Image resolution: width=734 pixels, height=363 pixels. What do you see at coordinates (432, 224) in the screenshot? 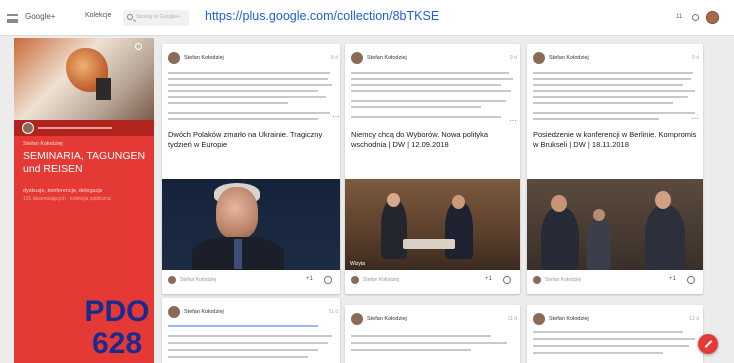
I see `post-photo: Wizyta` at bounding box center [432, 224].